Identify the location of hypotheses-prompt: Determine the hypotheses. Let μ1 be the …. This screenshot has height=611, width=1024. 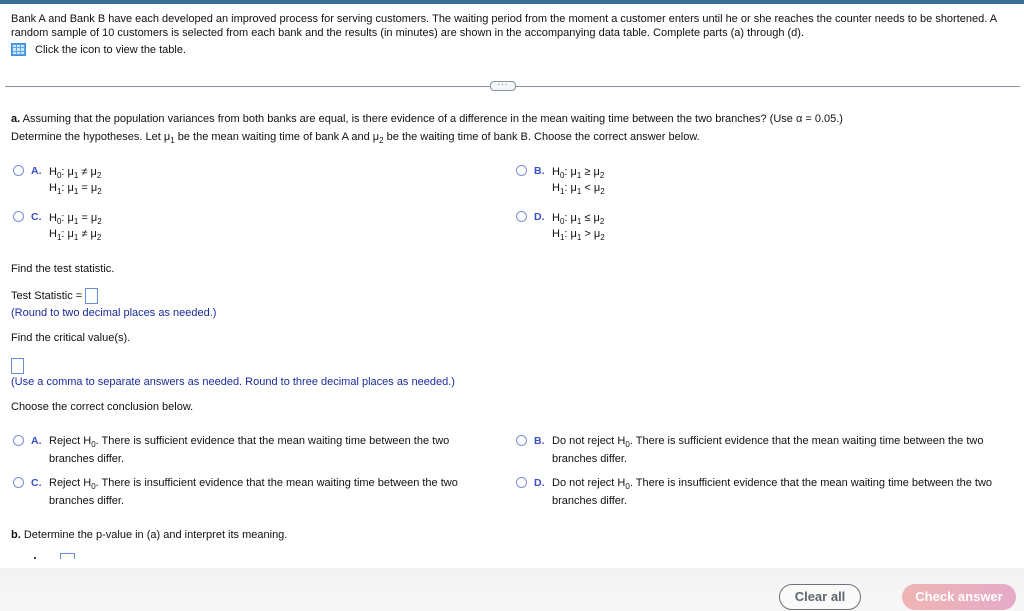
(355, 138).